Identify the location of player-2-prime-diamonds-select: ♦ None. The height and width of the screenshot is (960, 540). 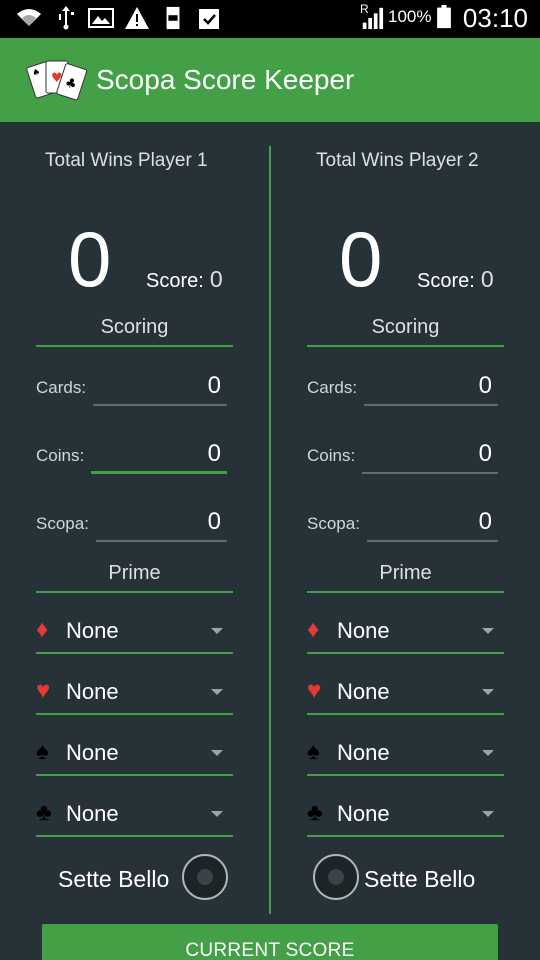
(405, 633).